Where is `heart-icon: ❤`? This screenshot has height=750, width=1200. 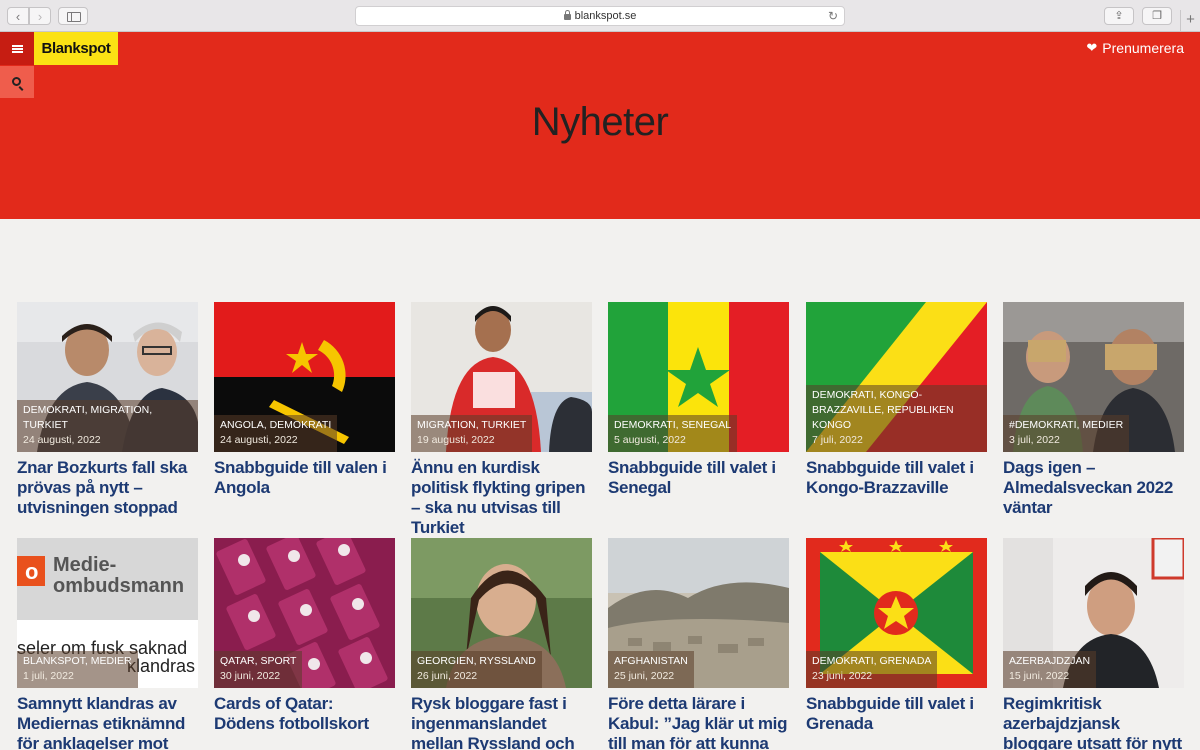 heart-icon: ❤ is located at coordinates (1092, 47).